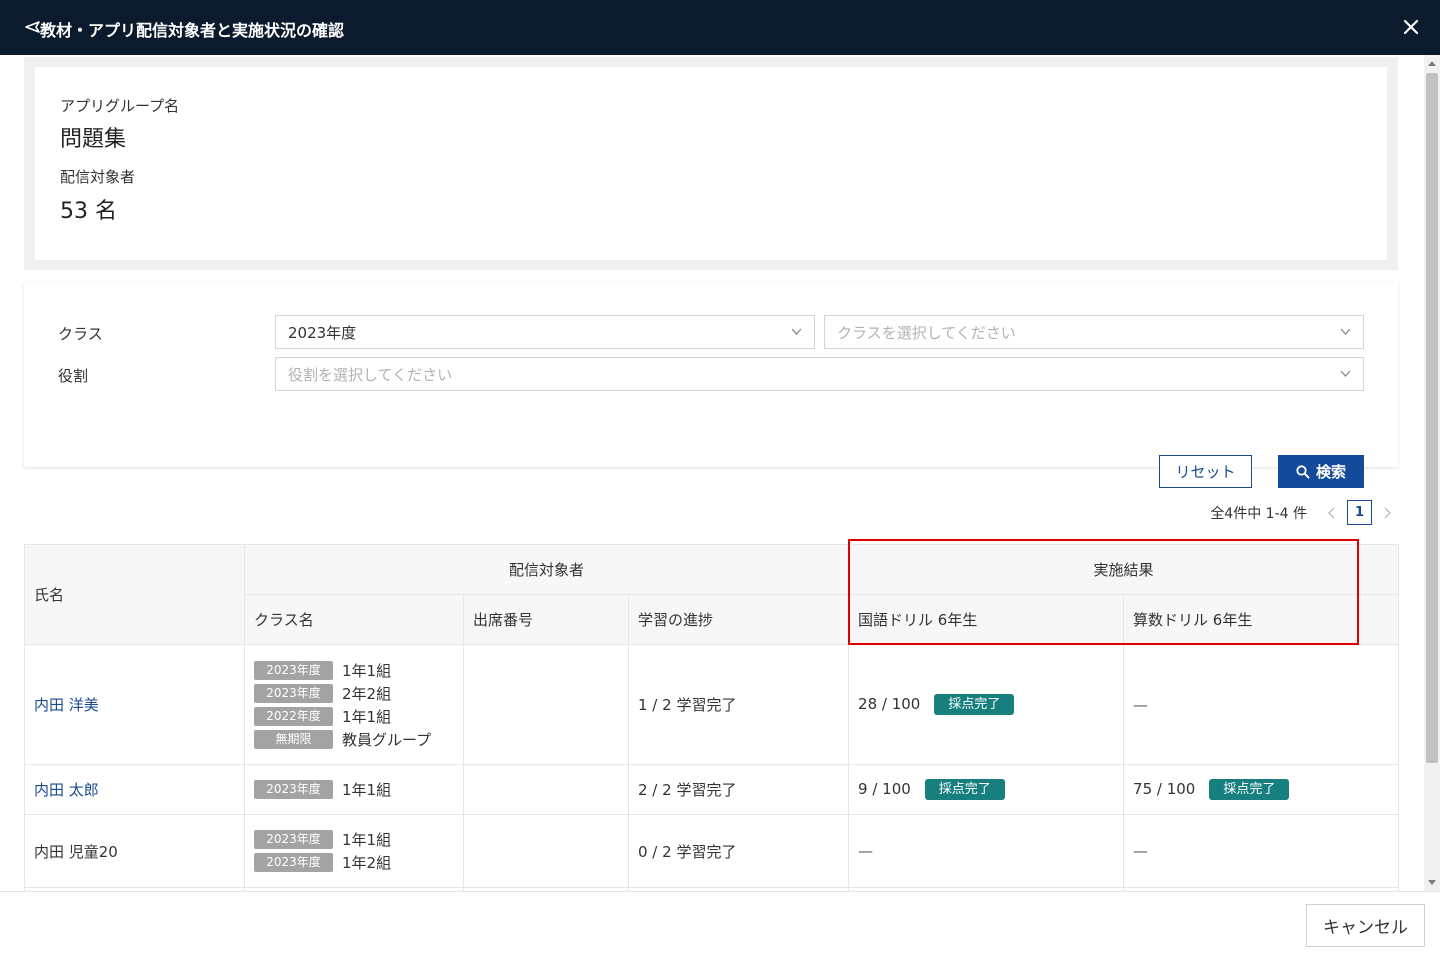 The image size is (1440, 955). I want to click on student-name-link: 内田 太郎, so click(134, 789).